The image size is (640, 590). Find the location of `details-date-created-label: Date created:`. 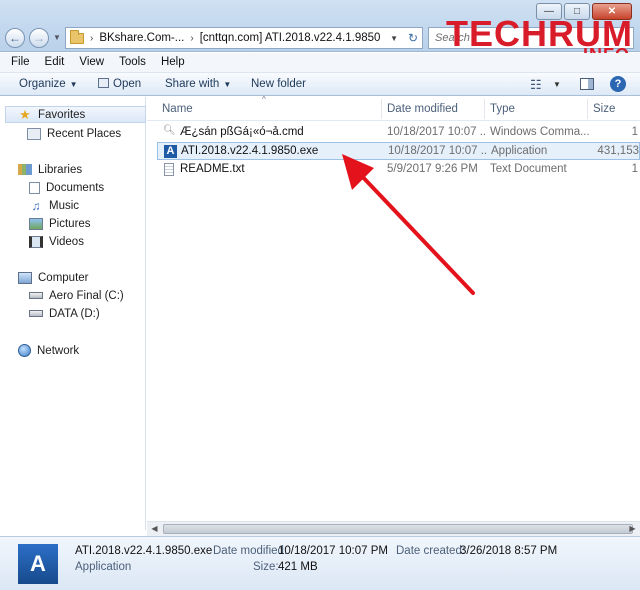

details-date-created-label: Date created: is located at coordinates (431, 551).